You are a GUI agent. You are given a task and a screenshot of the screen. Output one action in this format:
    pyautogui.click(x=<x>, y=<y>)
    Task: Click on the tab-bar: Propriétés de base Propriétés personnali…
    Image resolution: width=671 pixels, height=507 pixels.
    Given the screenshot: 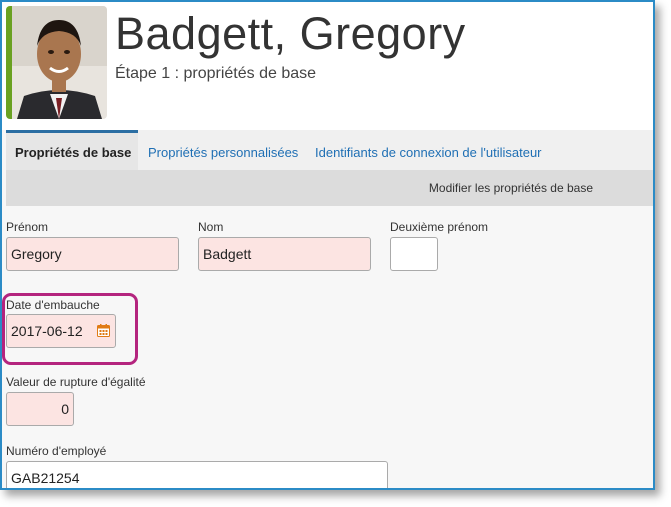 What is the action you would take?
    pyautogui.click(x=329, y=150)
    